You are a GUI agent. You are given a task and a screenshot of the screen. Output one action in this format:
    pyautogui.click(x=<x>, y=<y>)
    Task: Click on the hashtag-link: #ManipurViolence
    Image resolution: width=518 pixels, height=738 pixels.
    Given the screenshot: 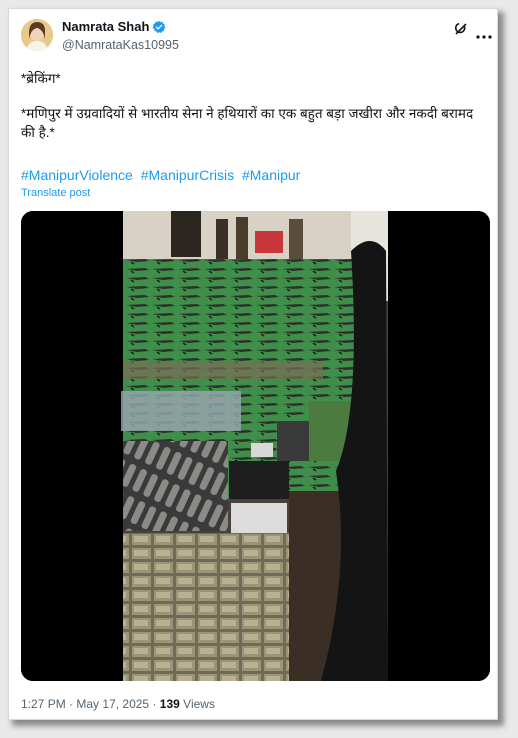 What is the action you would take?
    pyautogui.click(x=77, y=175)
    